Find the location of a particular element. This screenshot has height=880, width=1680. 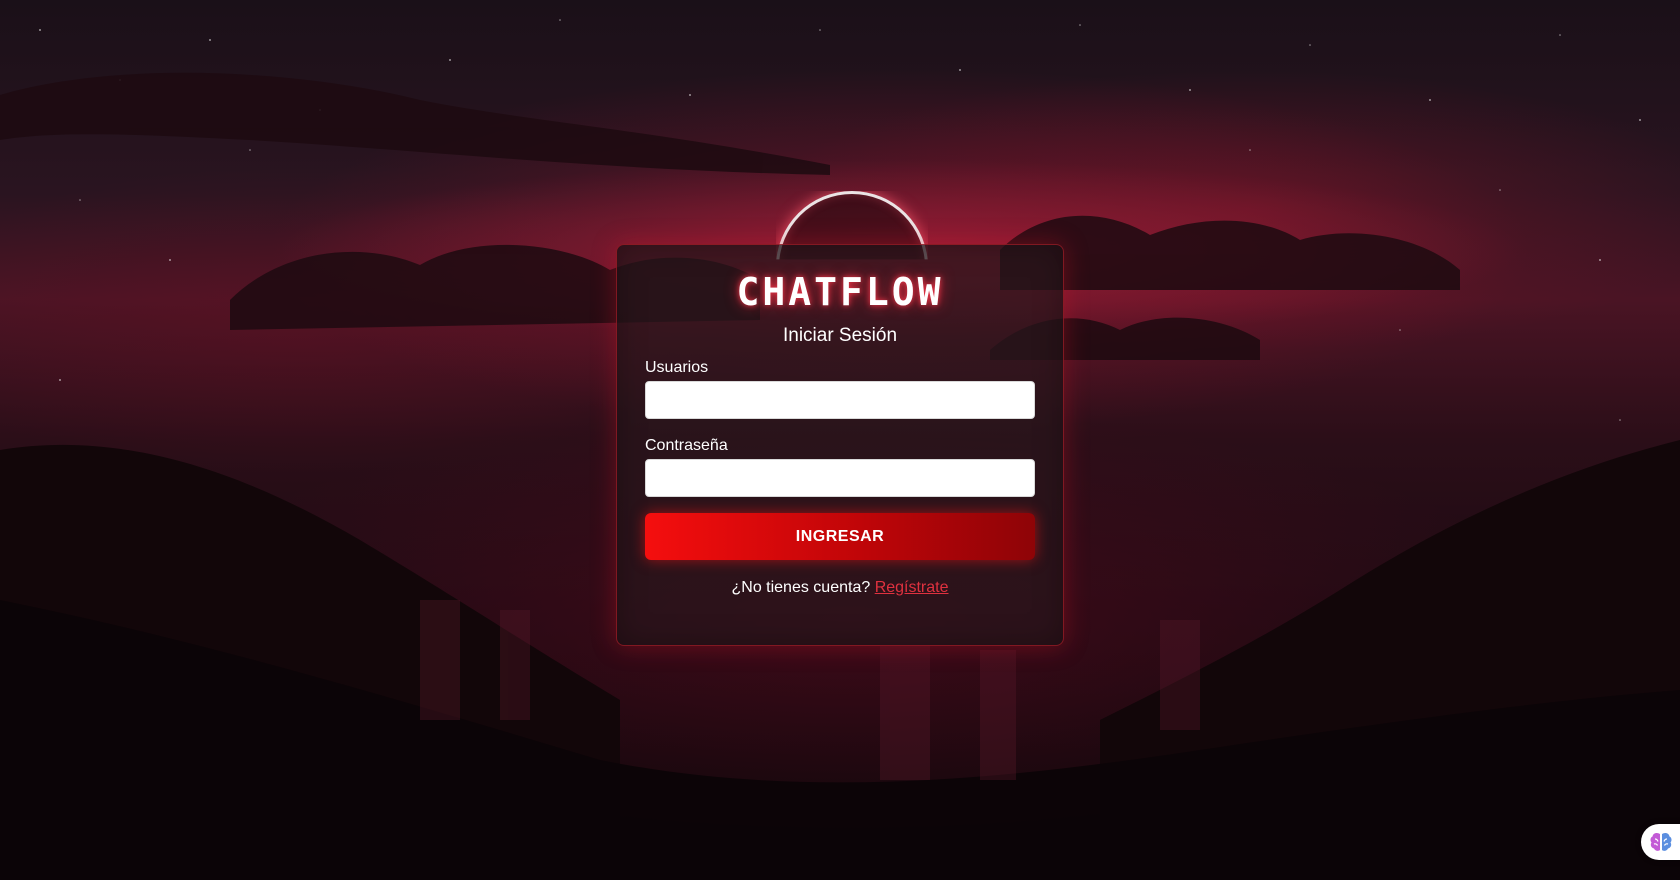

page-title: Iniciar Sesión is located at coordinates (840, 335).